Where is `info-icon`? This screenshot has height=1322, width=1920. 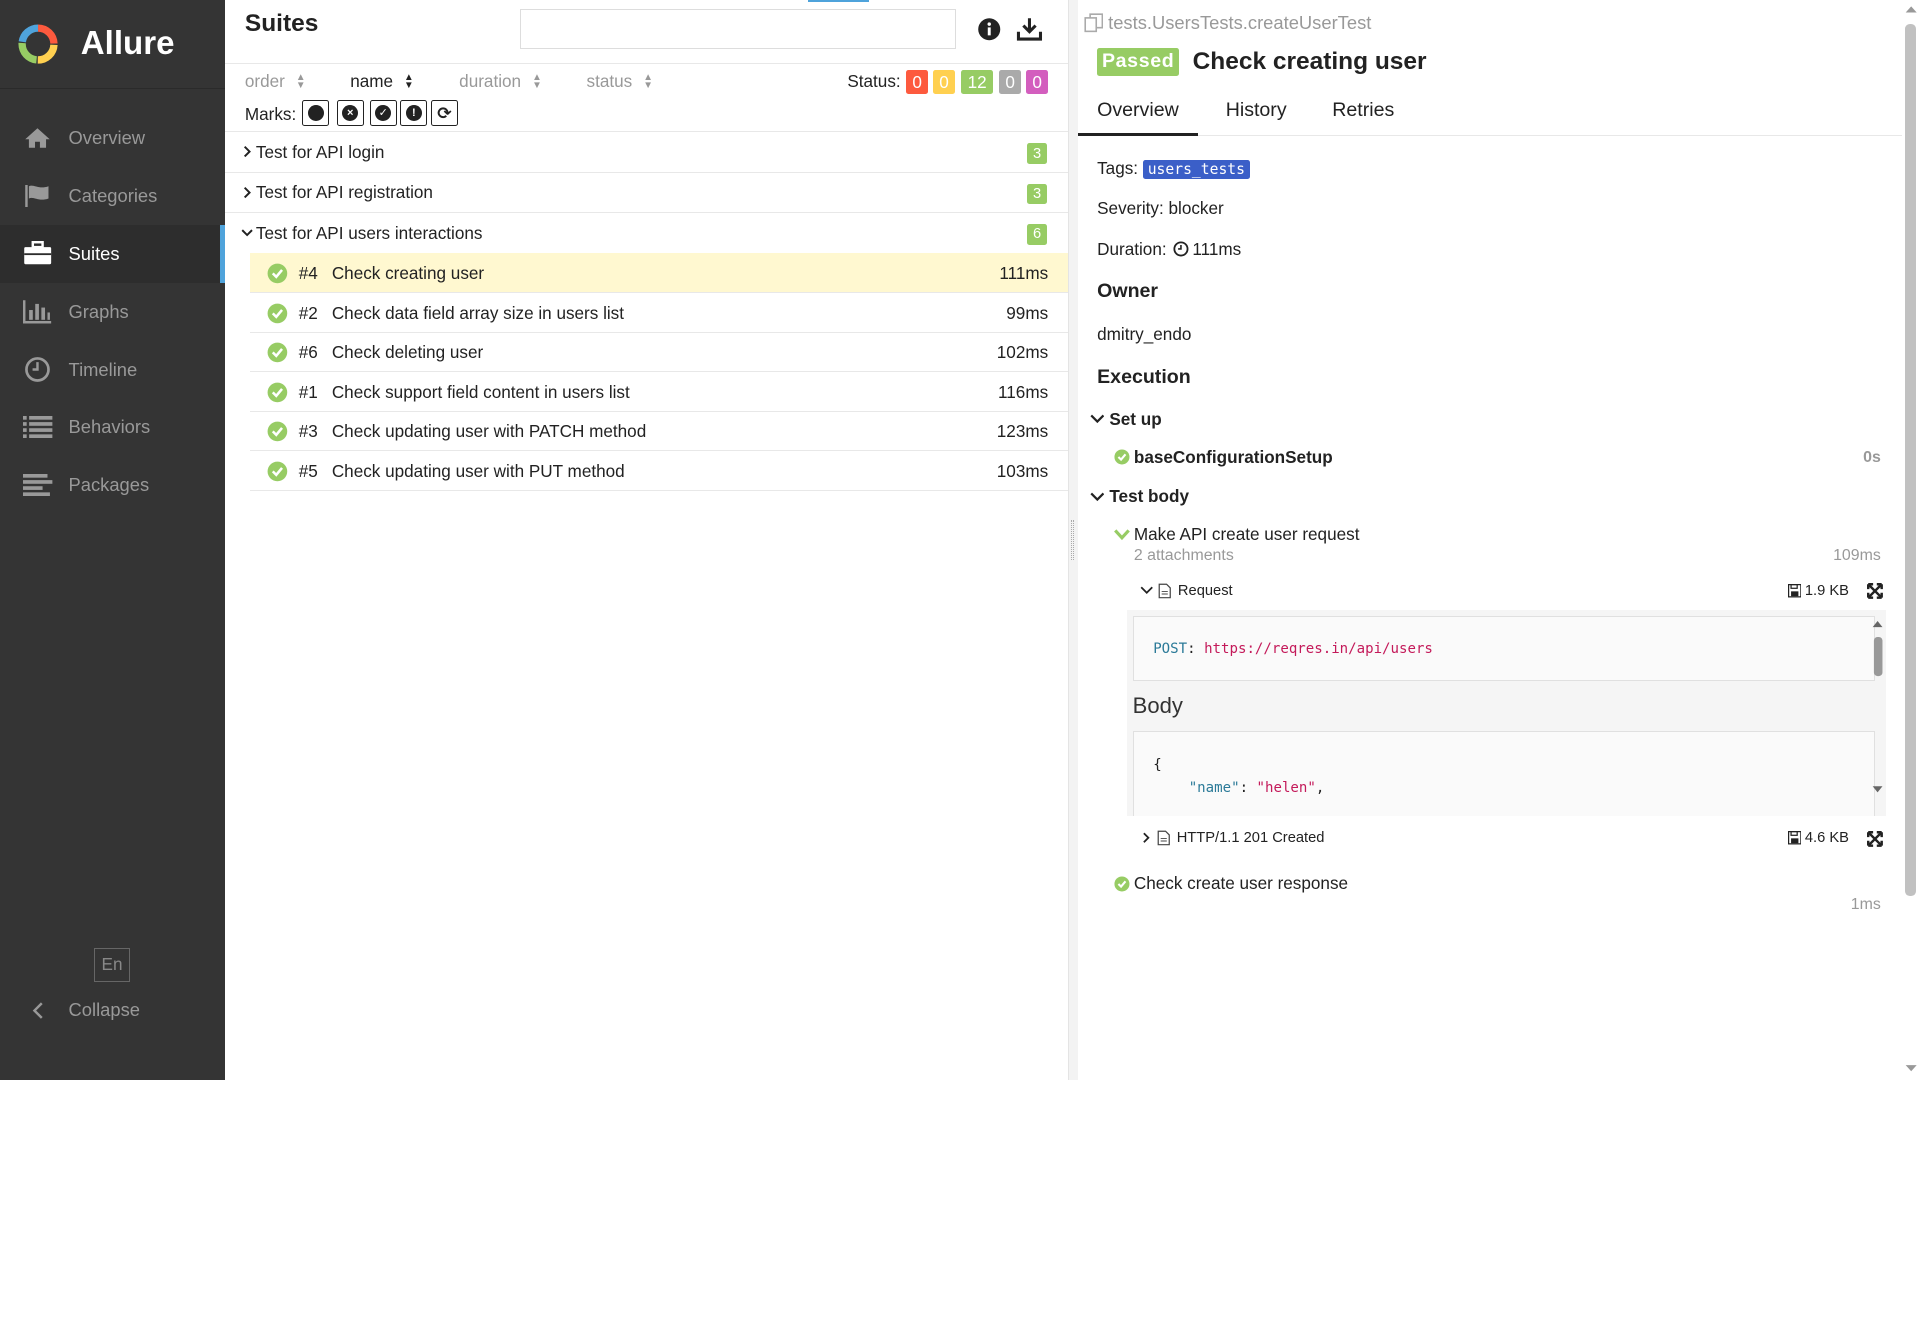 info-icon is located at coordinates (989, 29).